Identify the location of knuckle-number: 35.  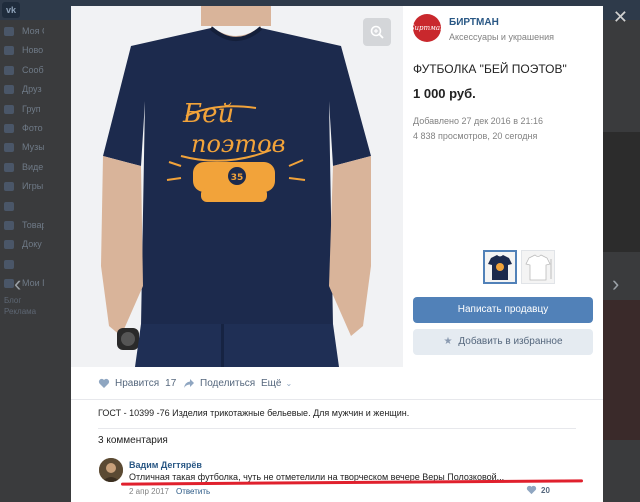
(237, 178).